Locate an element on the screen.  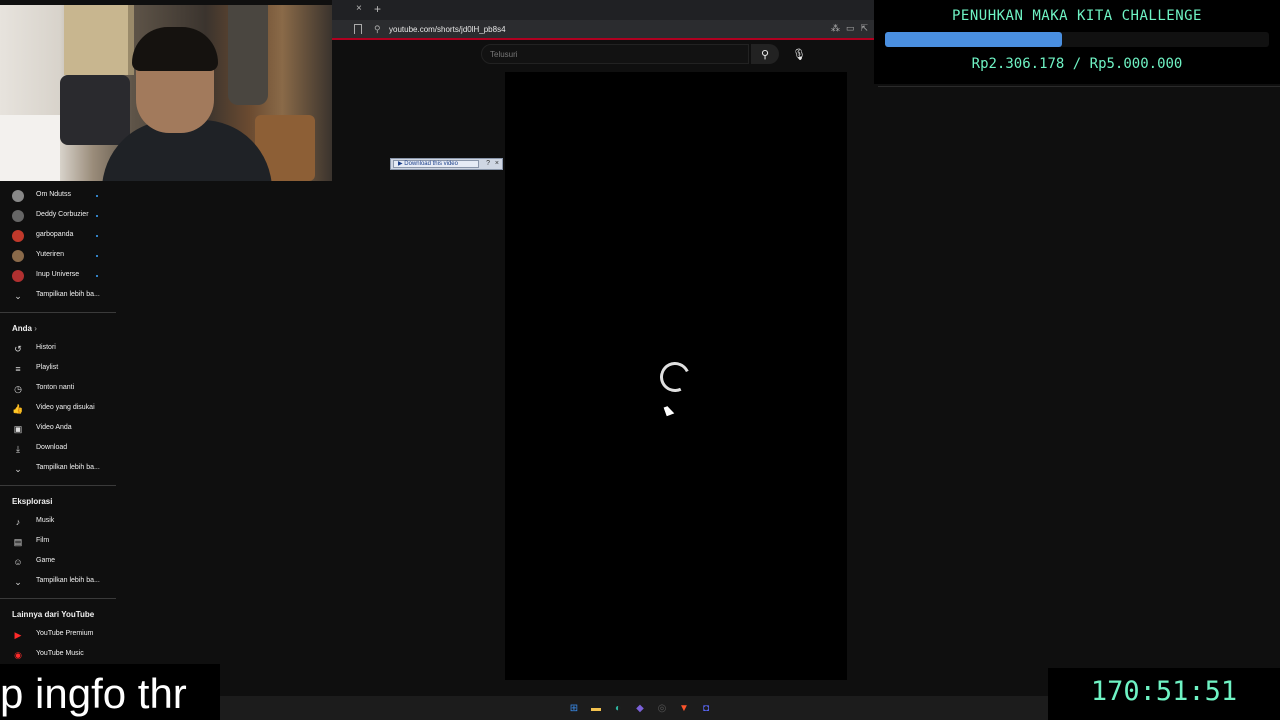
you-item: ⤓ Download is located at coordinates (60, 449).